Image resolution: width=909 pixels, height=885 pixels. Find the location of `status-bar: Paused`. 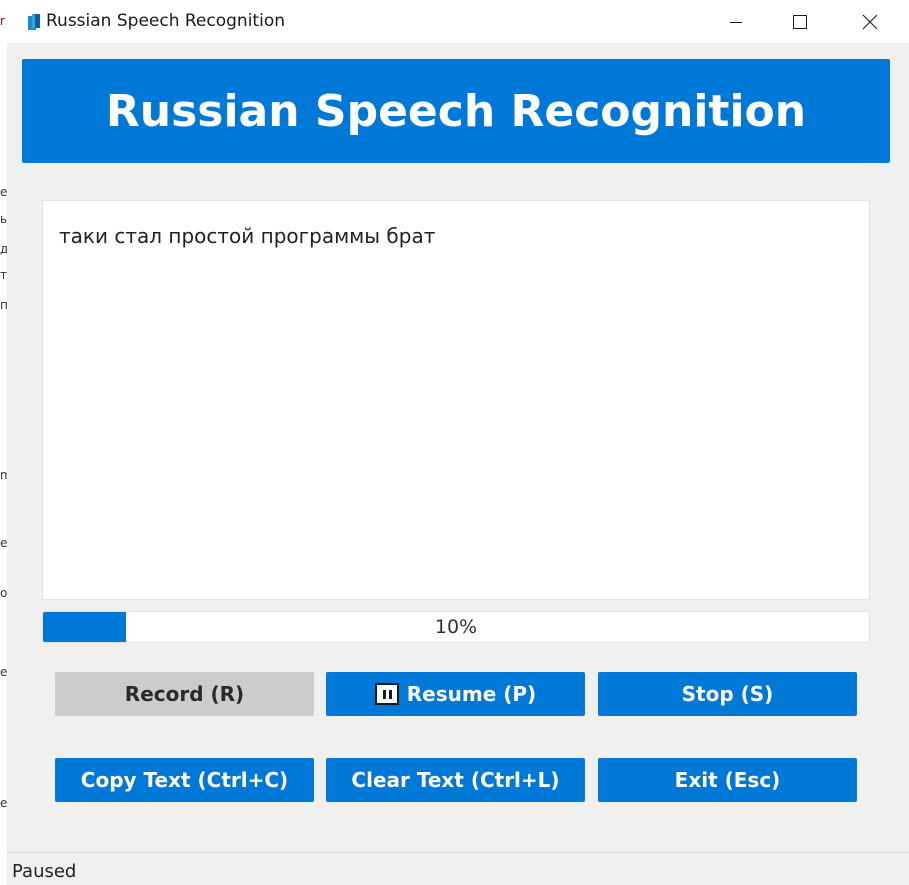

status-bar: Paused is located at coordinates (458, 868).